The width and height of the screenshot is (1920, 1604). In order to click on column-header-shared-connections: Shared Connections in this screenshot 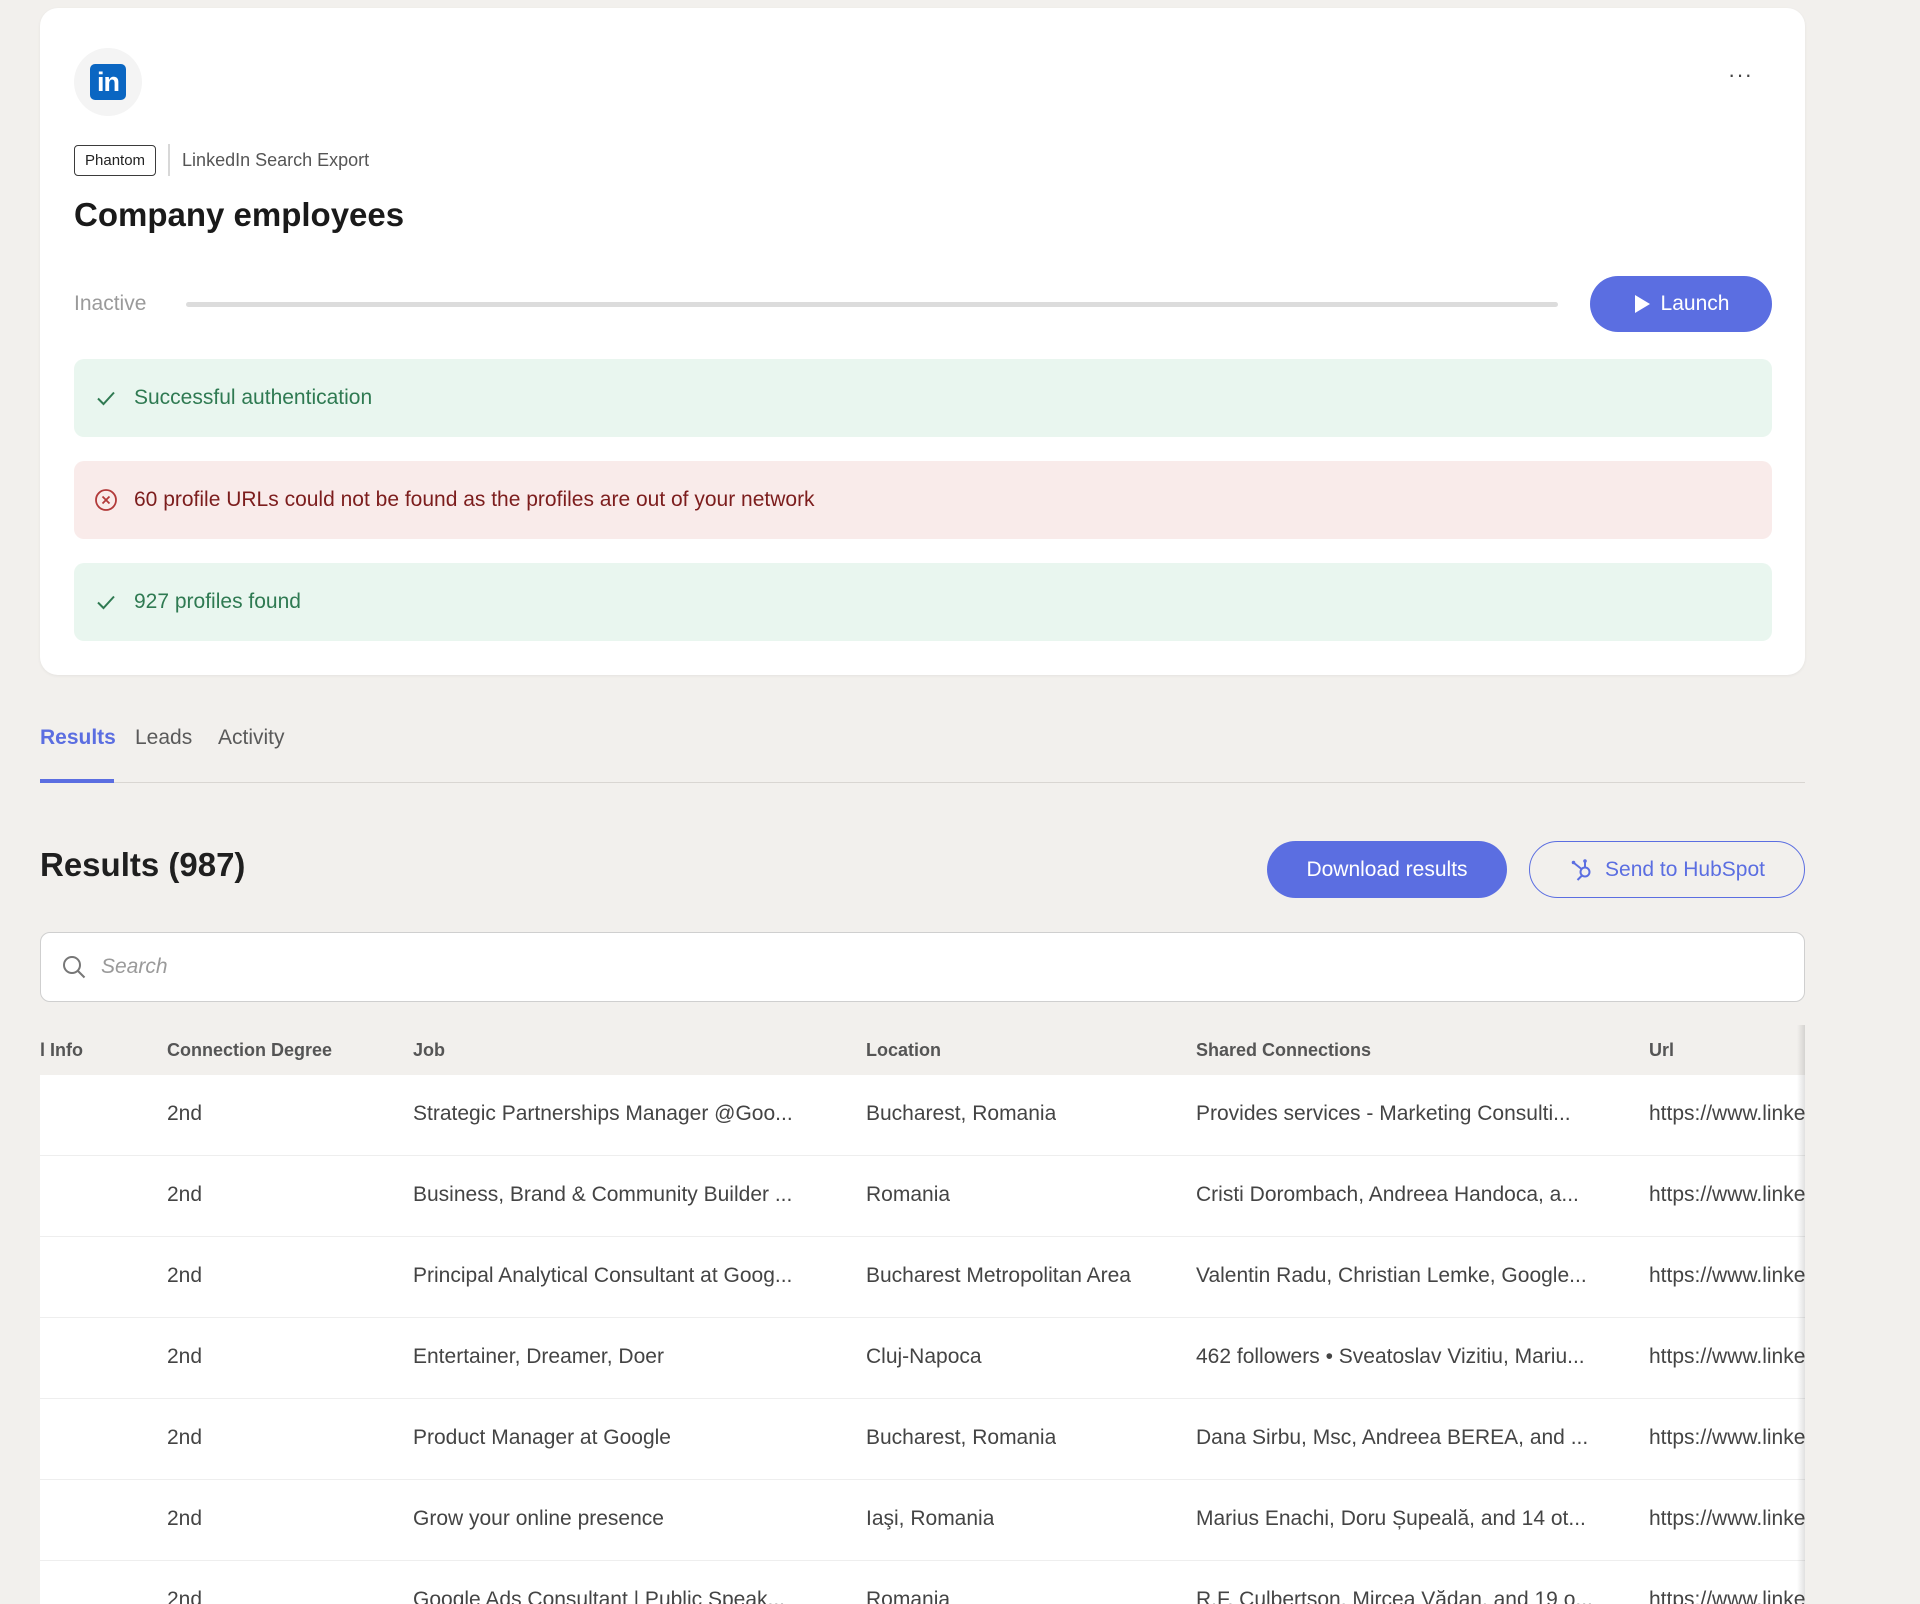, I will do `click(1283, 1050)`.